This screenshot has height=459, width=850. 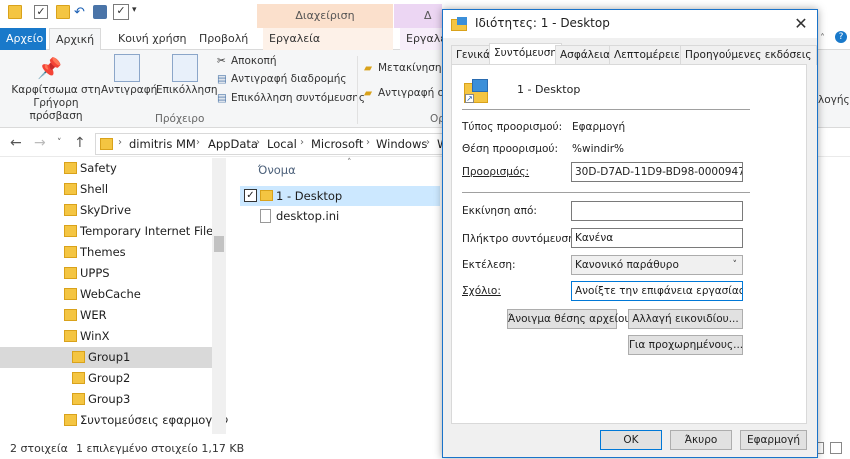 I want to click on tree-item: SkyDrive, so click(x=106, y=210).